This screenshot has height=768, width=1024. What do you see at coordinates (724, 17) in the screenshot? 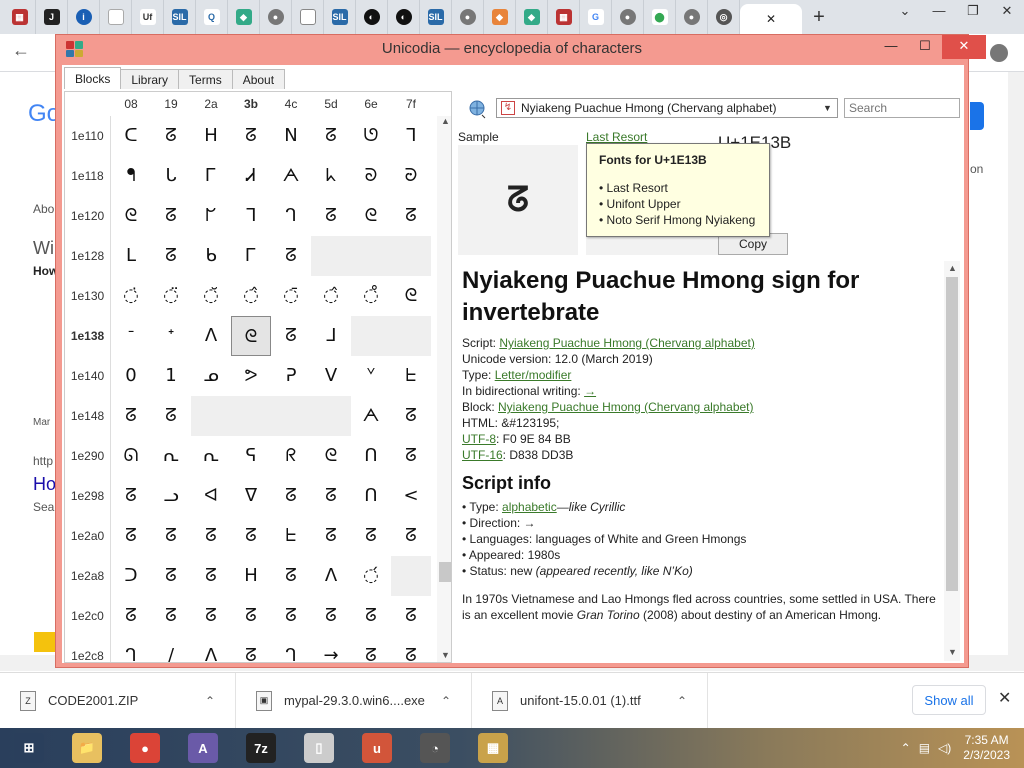
I see `browser-tab: ◎` at bounding box center [724, 17].